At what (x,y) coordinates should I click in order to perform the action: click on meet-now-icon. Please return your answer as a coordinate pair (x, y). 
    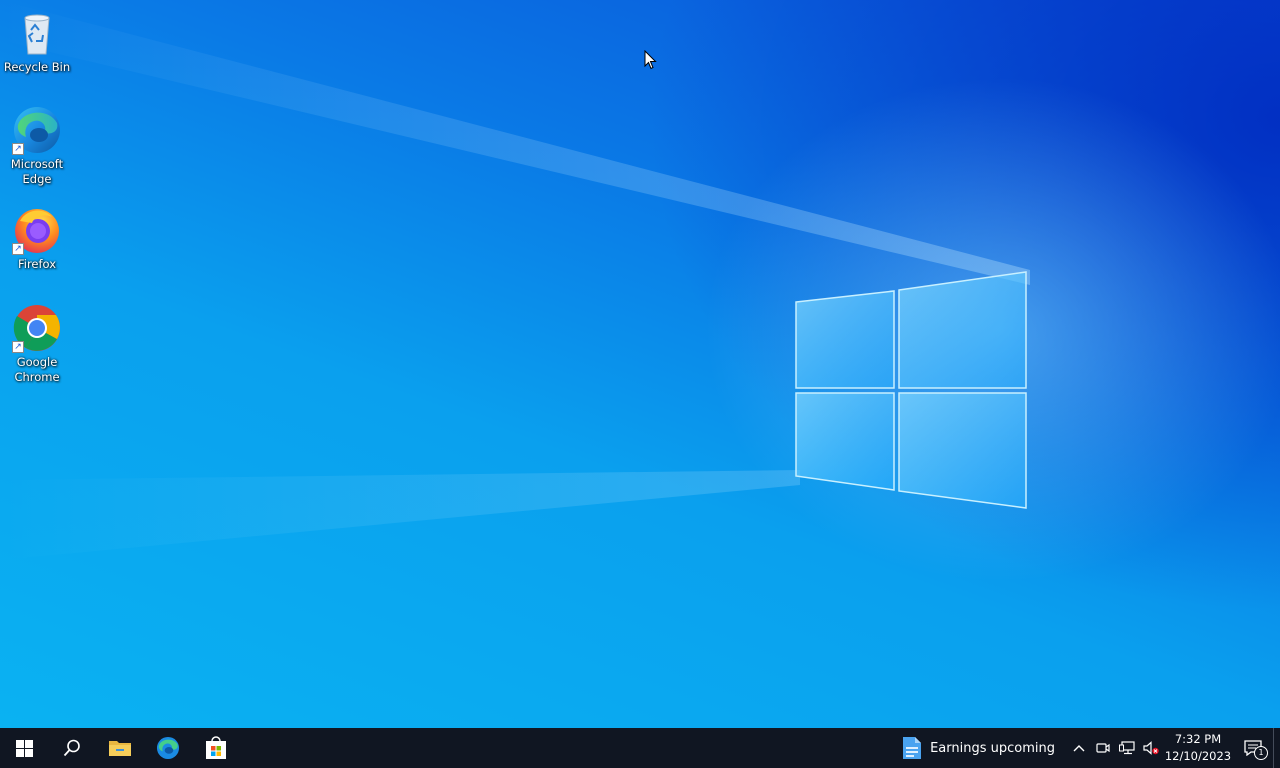
    Looking at the image, I should click on (1103, 748).